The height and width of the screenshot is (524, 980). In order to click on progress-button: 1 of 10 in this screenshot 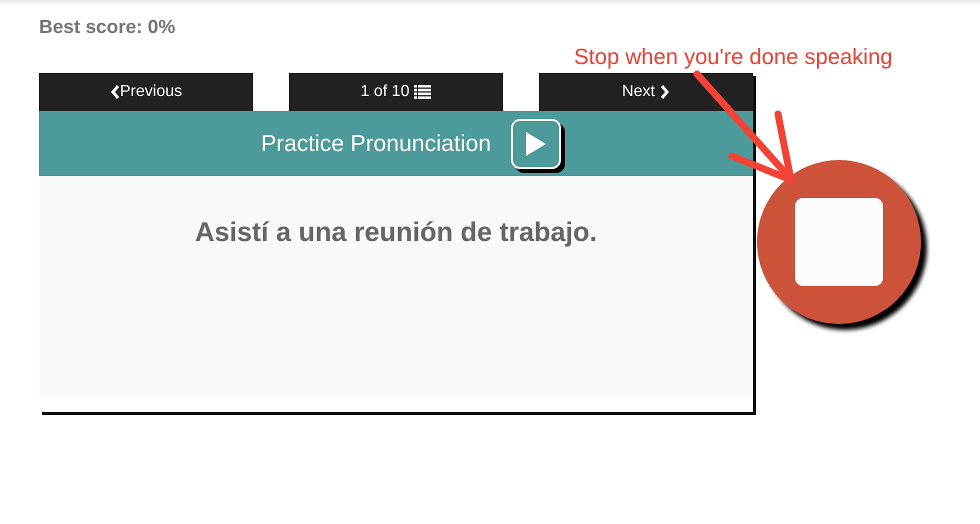, I will do `click(396, 92)`.